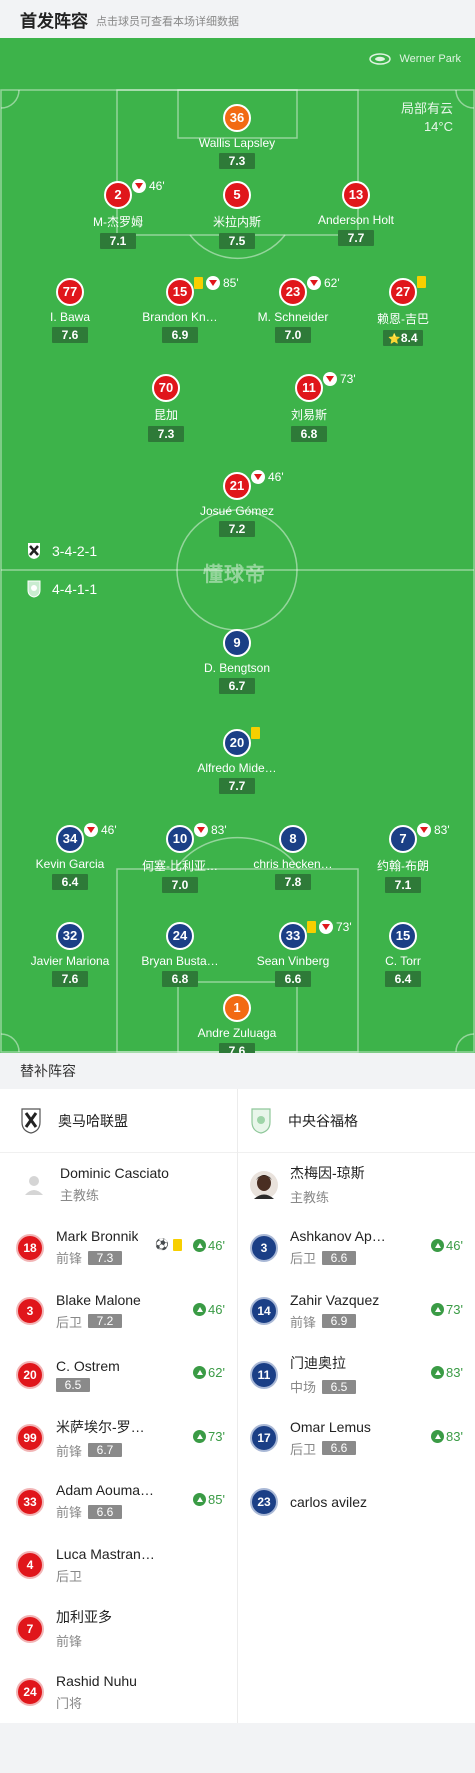 Image resolution: width=475 pixels, height=1773 pixels. I want to click on lineup-player: 70 昆加 7.3, so click(166, 408).